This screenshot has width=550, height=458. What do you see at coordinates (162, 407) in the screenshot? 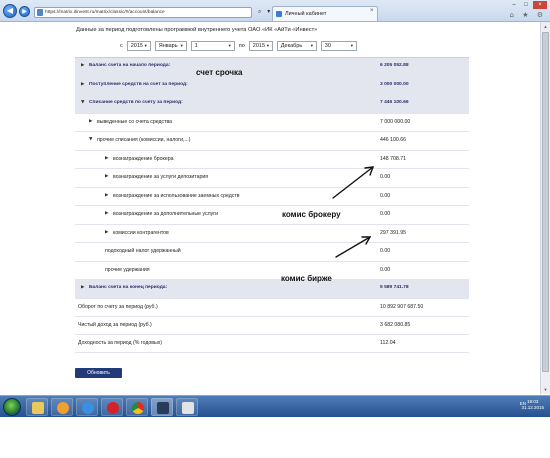
I see `trading-terminal-icon` at bounding box center [162, 407].